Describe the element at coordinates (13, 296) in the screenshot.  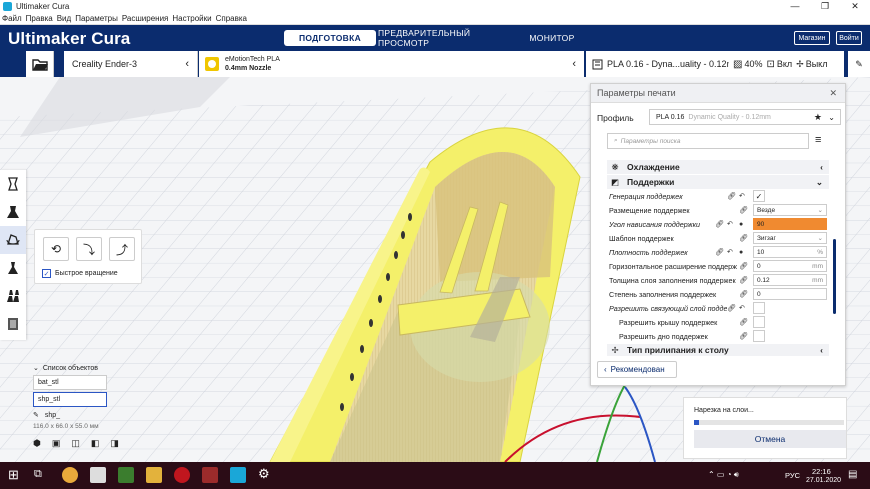
I see `per-model-settings-tool` at that location.